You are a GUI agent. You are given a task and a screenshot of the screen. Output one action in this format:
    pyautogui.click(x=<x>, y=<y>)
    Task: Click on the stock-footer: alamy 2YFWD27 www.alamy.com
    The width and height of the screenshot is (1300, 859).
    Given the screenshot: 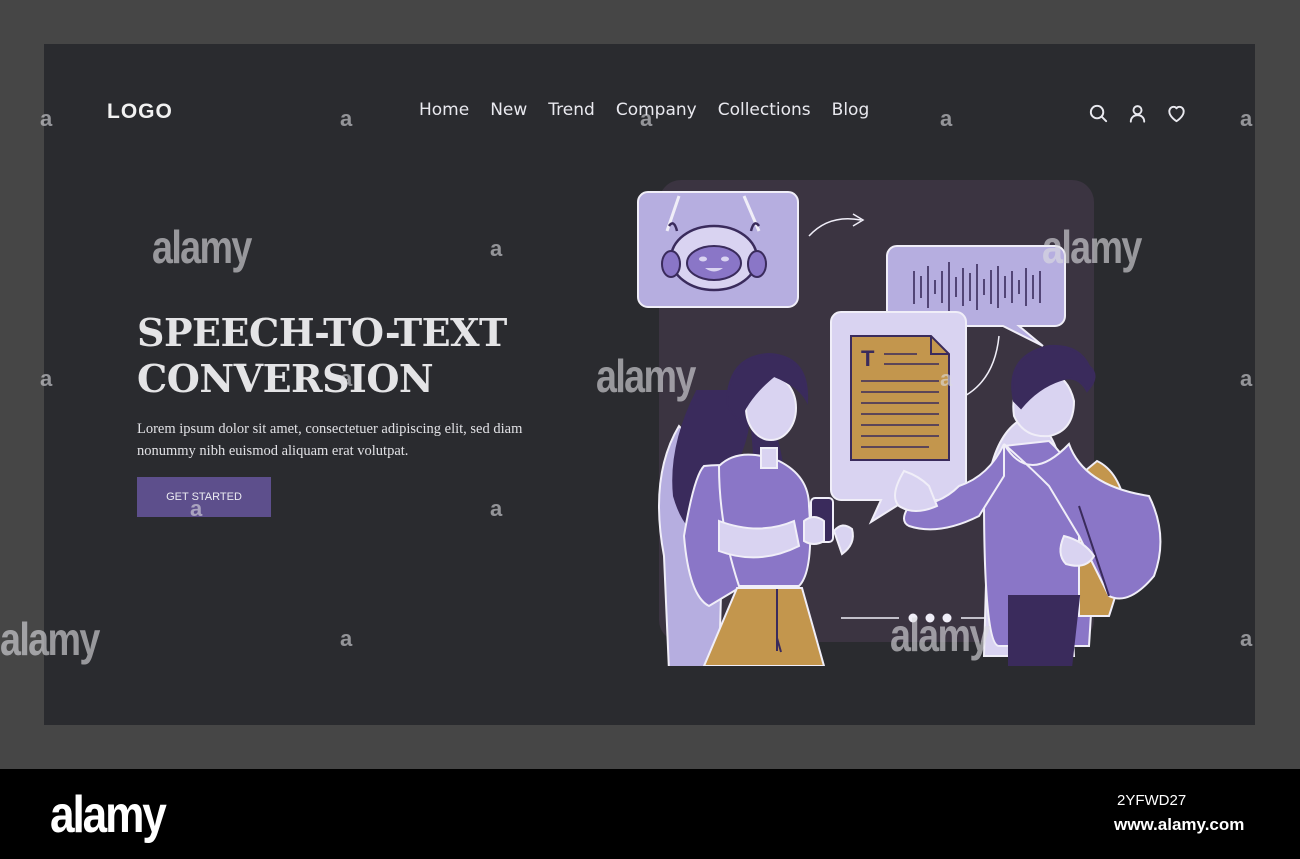 What is the action you would take?
    pyautogui.click(x=650, y=814)
    